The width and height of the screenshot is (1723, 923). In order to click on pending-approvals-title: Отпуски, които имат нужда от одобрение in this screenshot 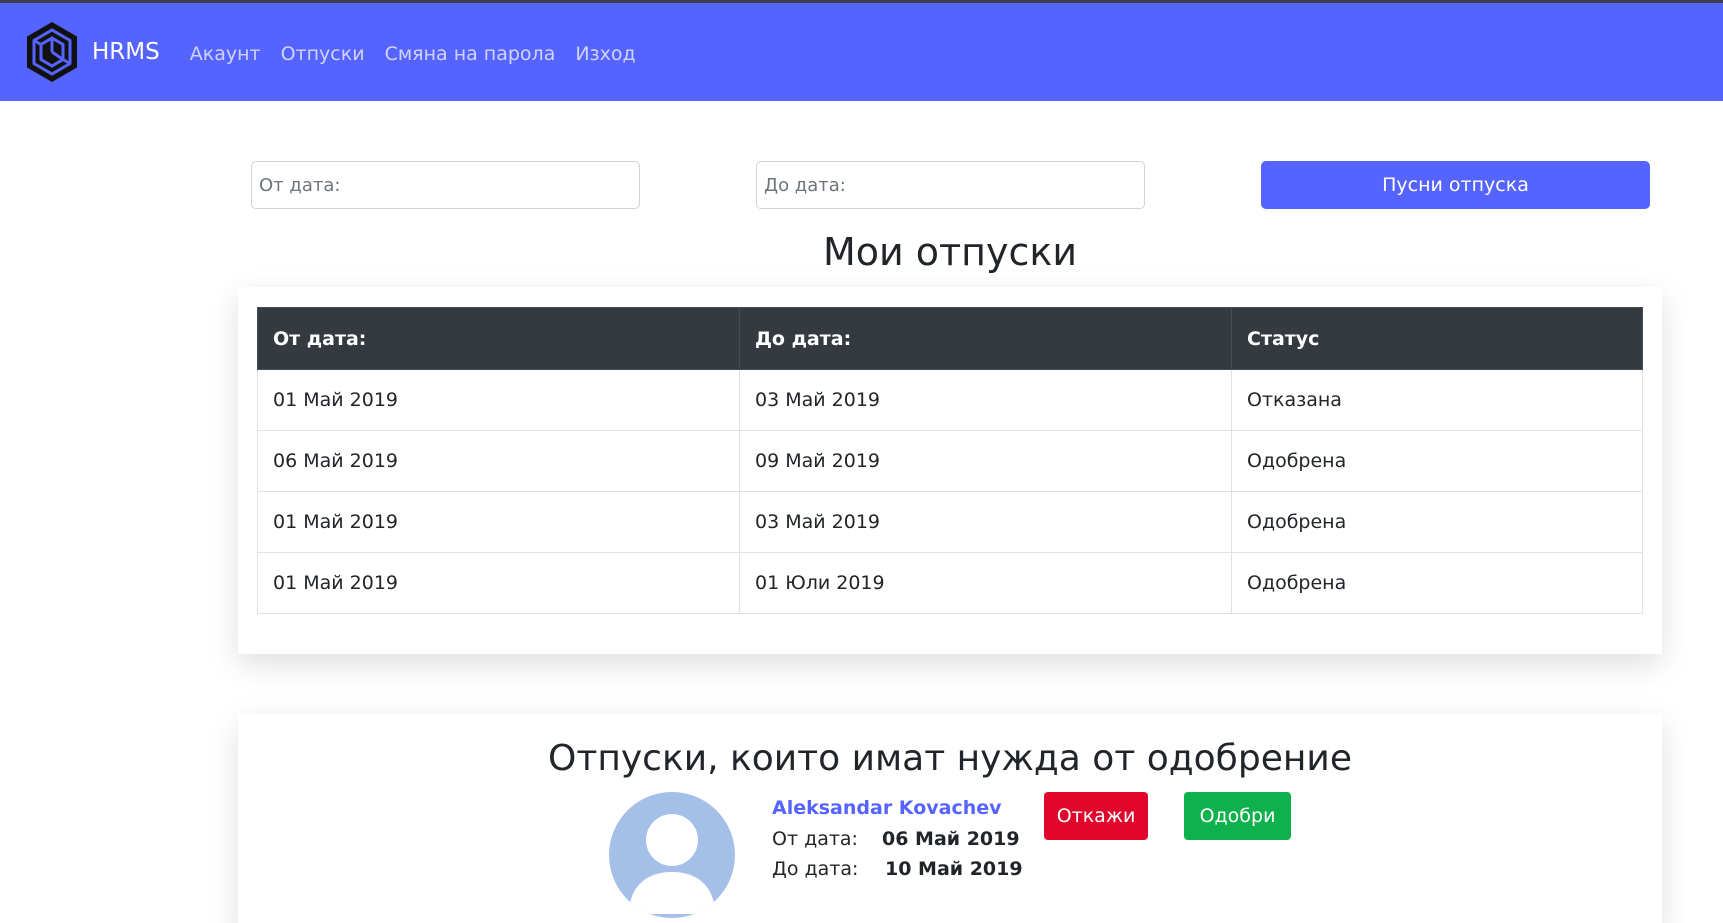, I will do `click(950, 758)`.